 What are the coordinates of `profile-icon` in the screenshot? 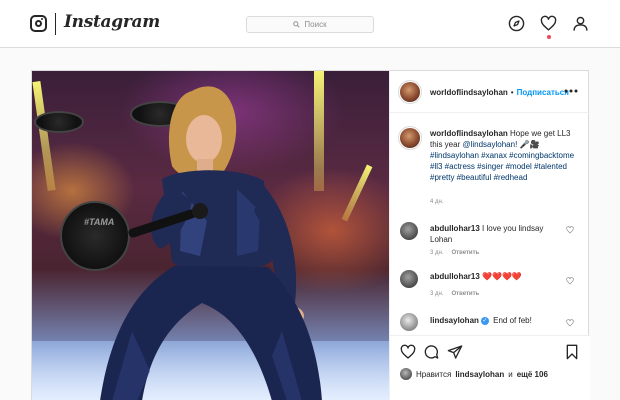 It's located at (580, 23).